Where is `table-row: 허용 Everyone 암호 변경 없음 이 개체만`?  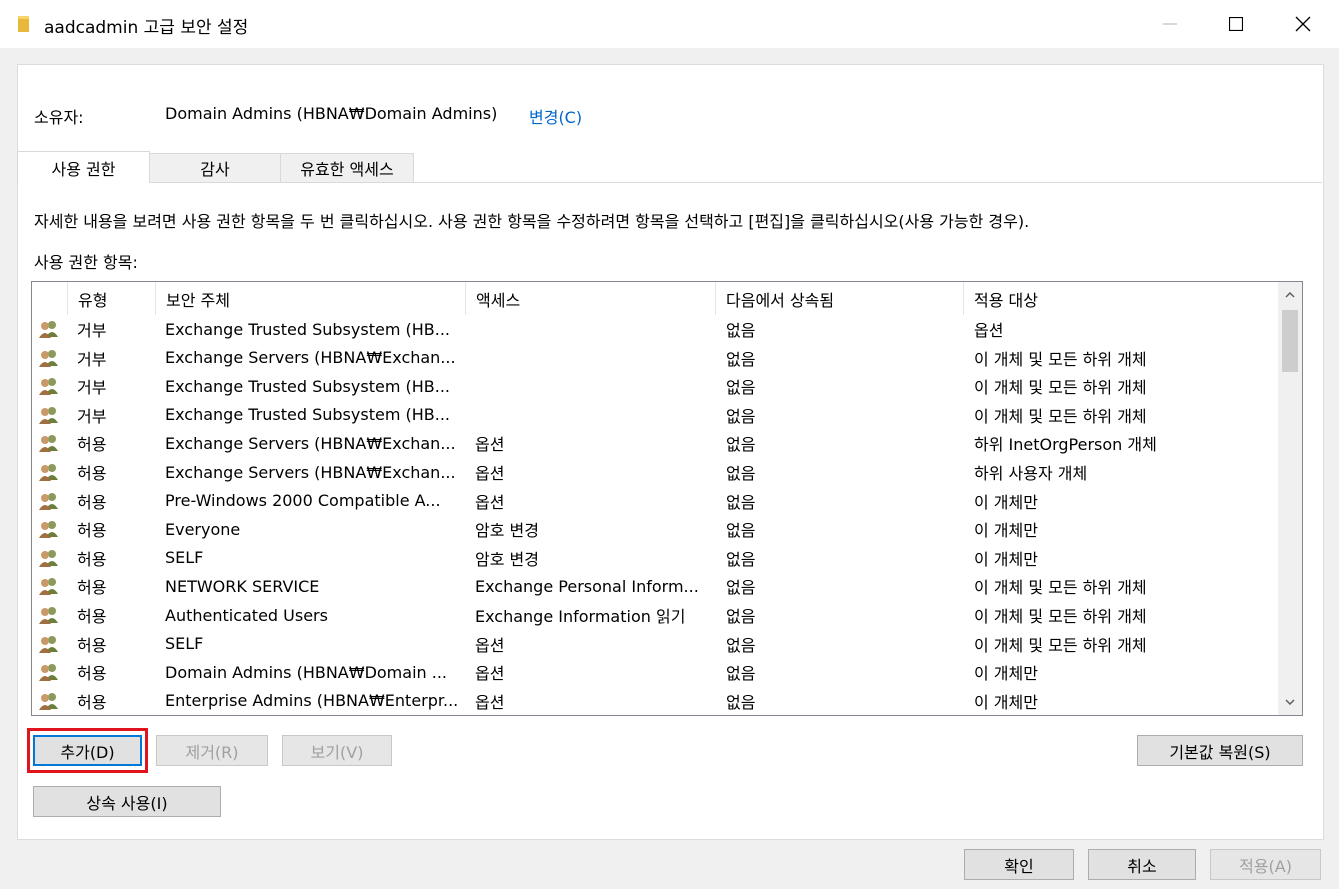
table-row: 허용 Everyone 암호 변경 없음 이 개체만 is located at coordinates (655, 529).